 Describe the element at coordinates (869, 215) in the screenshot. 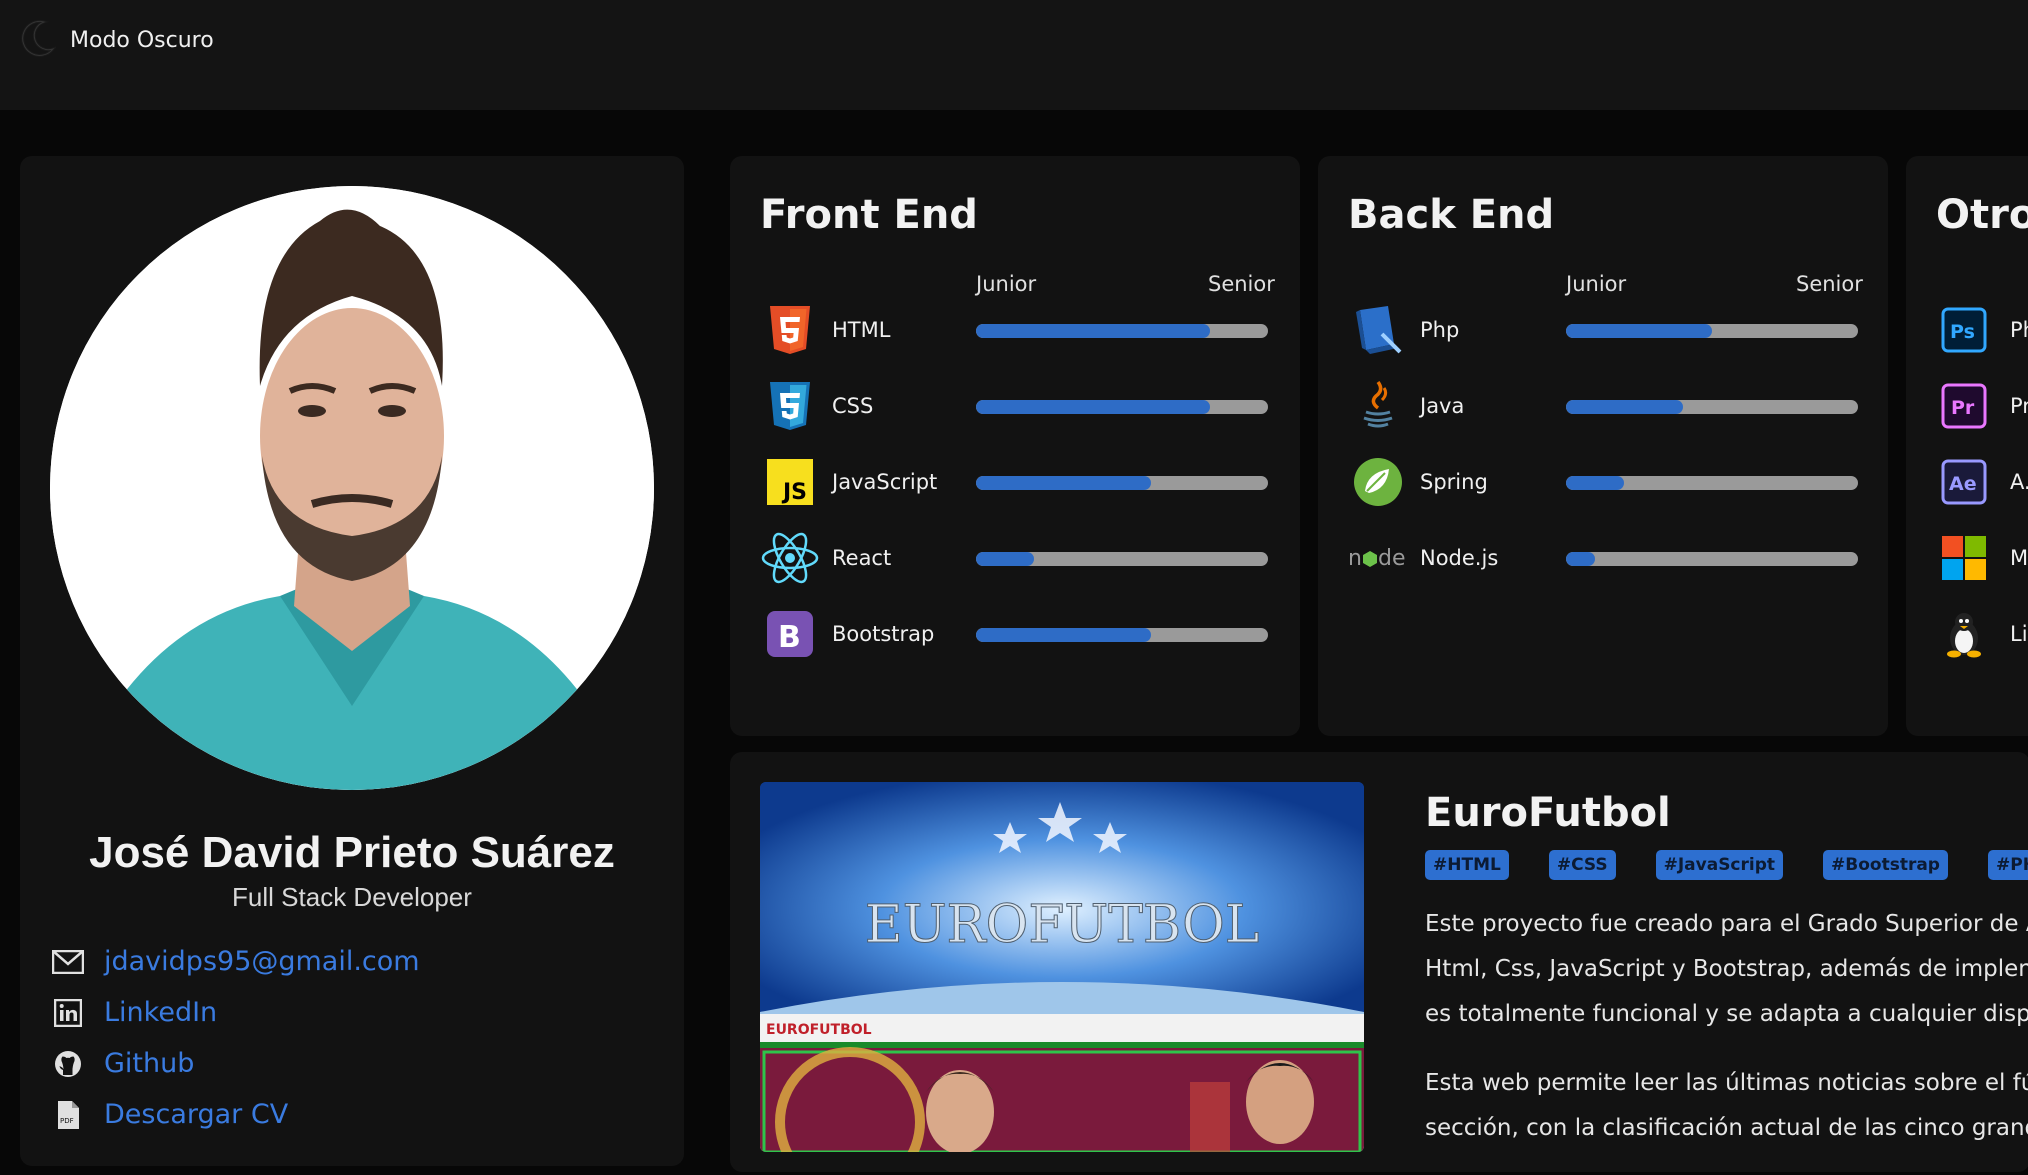

I see `front-end-title: Front End` at that location.